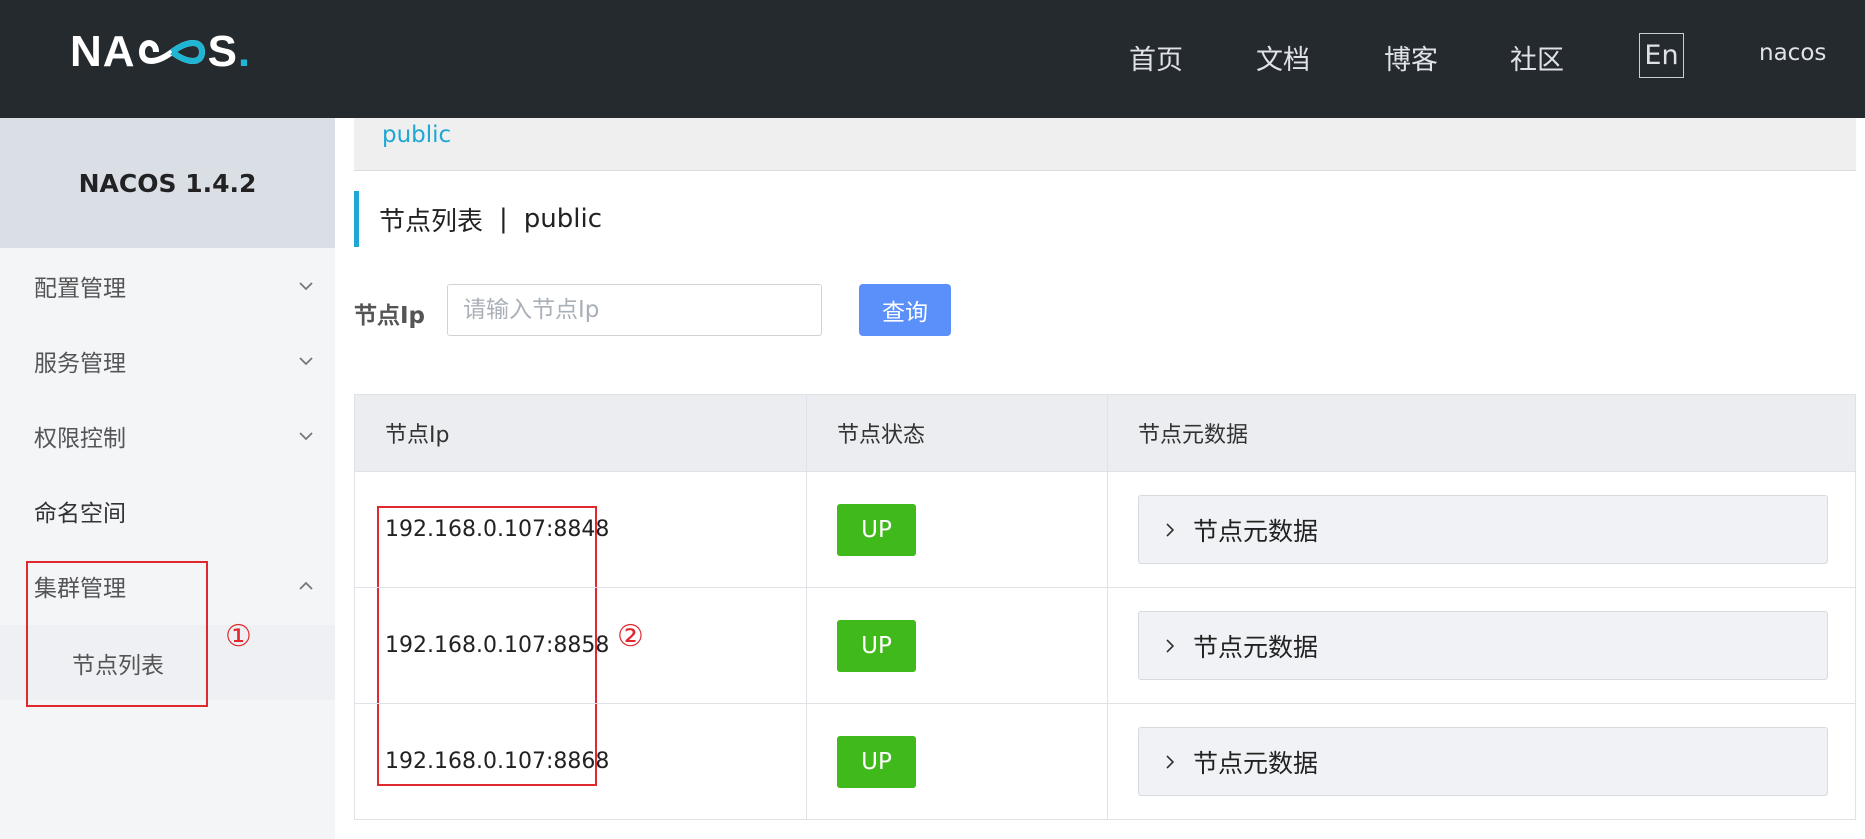 The height and width of the screenshot is (839, 1865). What do you see at coordinates (1411, 57) in the screenshot?
I see `nav-blog: 博客` at bounding box center [1411, 57].